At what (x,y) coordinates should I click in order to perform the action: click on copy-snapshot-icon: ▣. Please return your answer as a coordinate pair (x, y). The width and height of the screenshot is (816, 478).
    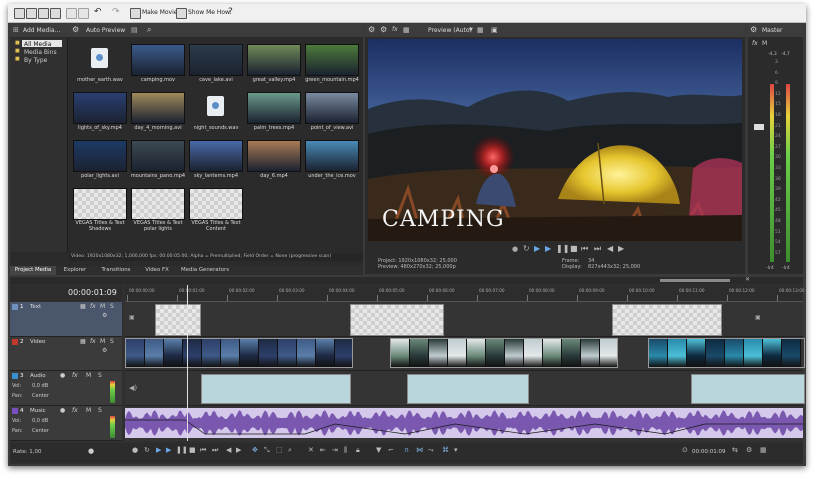
    Looking at the image, I should click on (494, 30).